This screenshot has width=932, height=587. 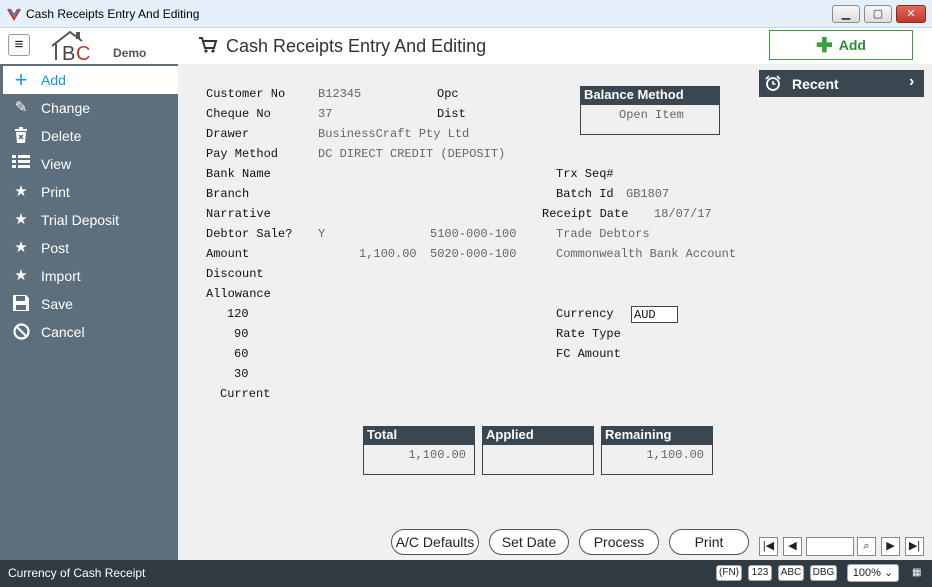 I want to click on cheque-no-label: Cheque No, so click(x=238, y=114).